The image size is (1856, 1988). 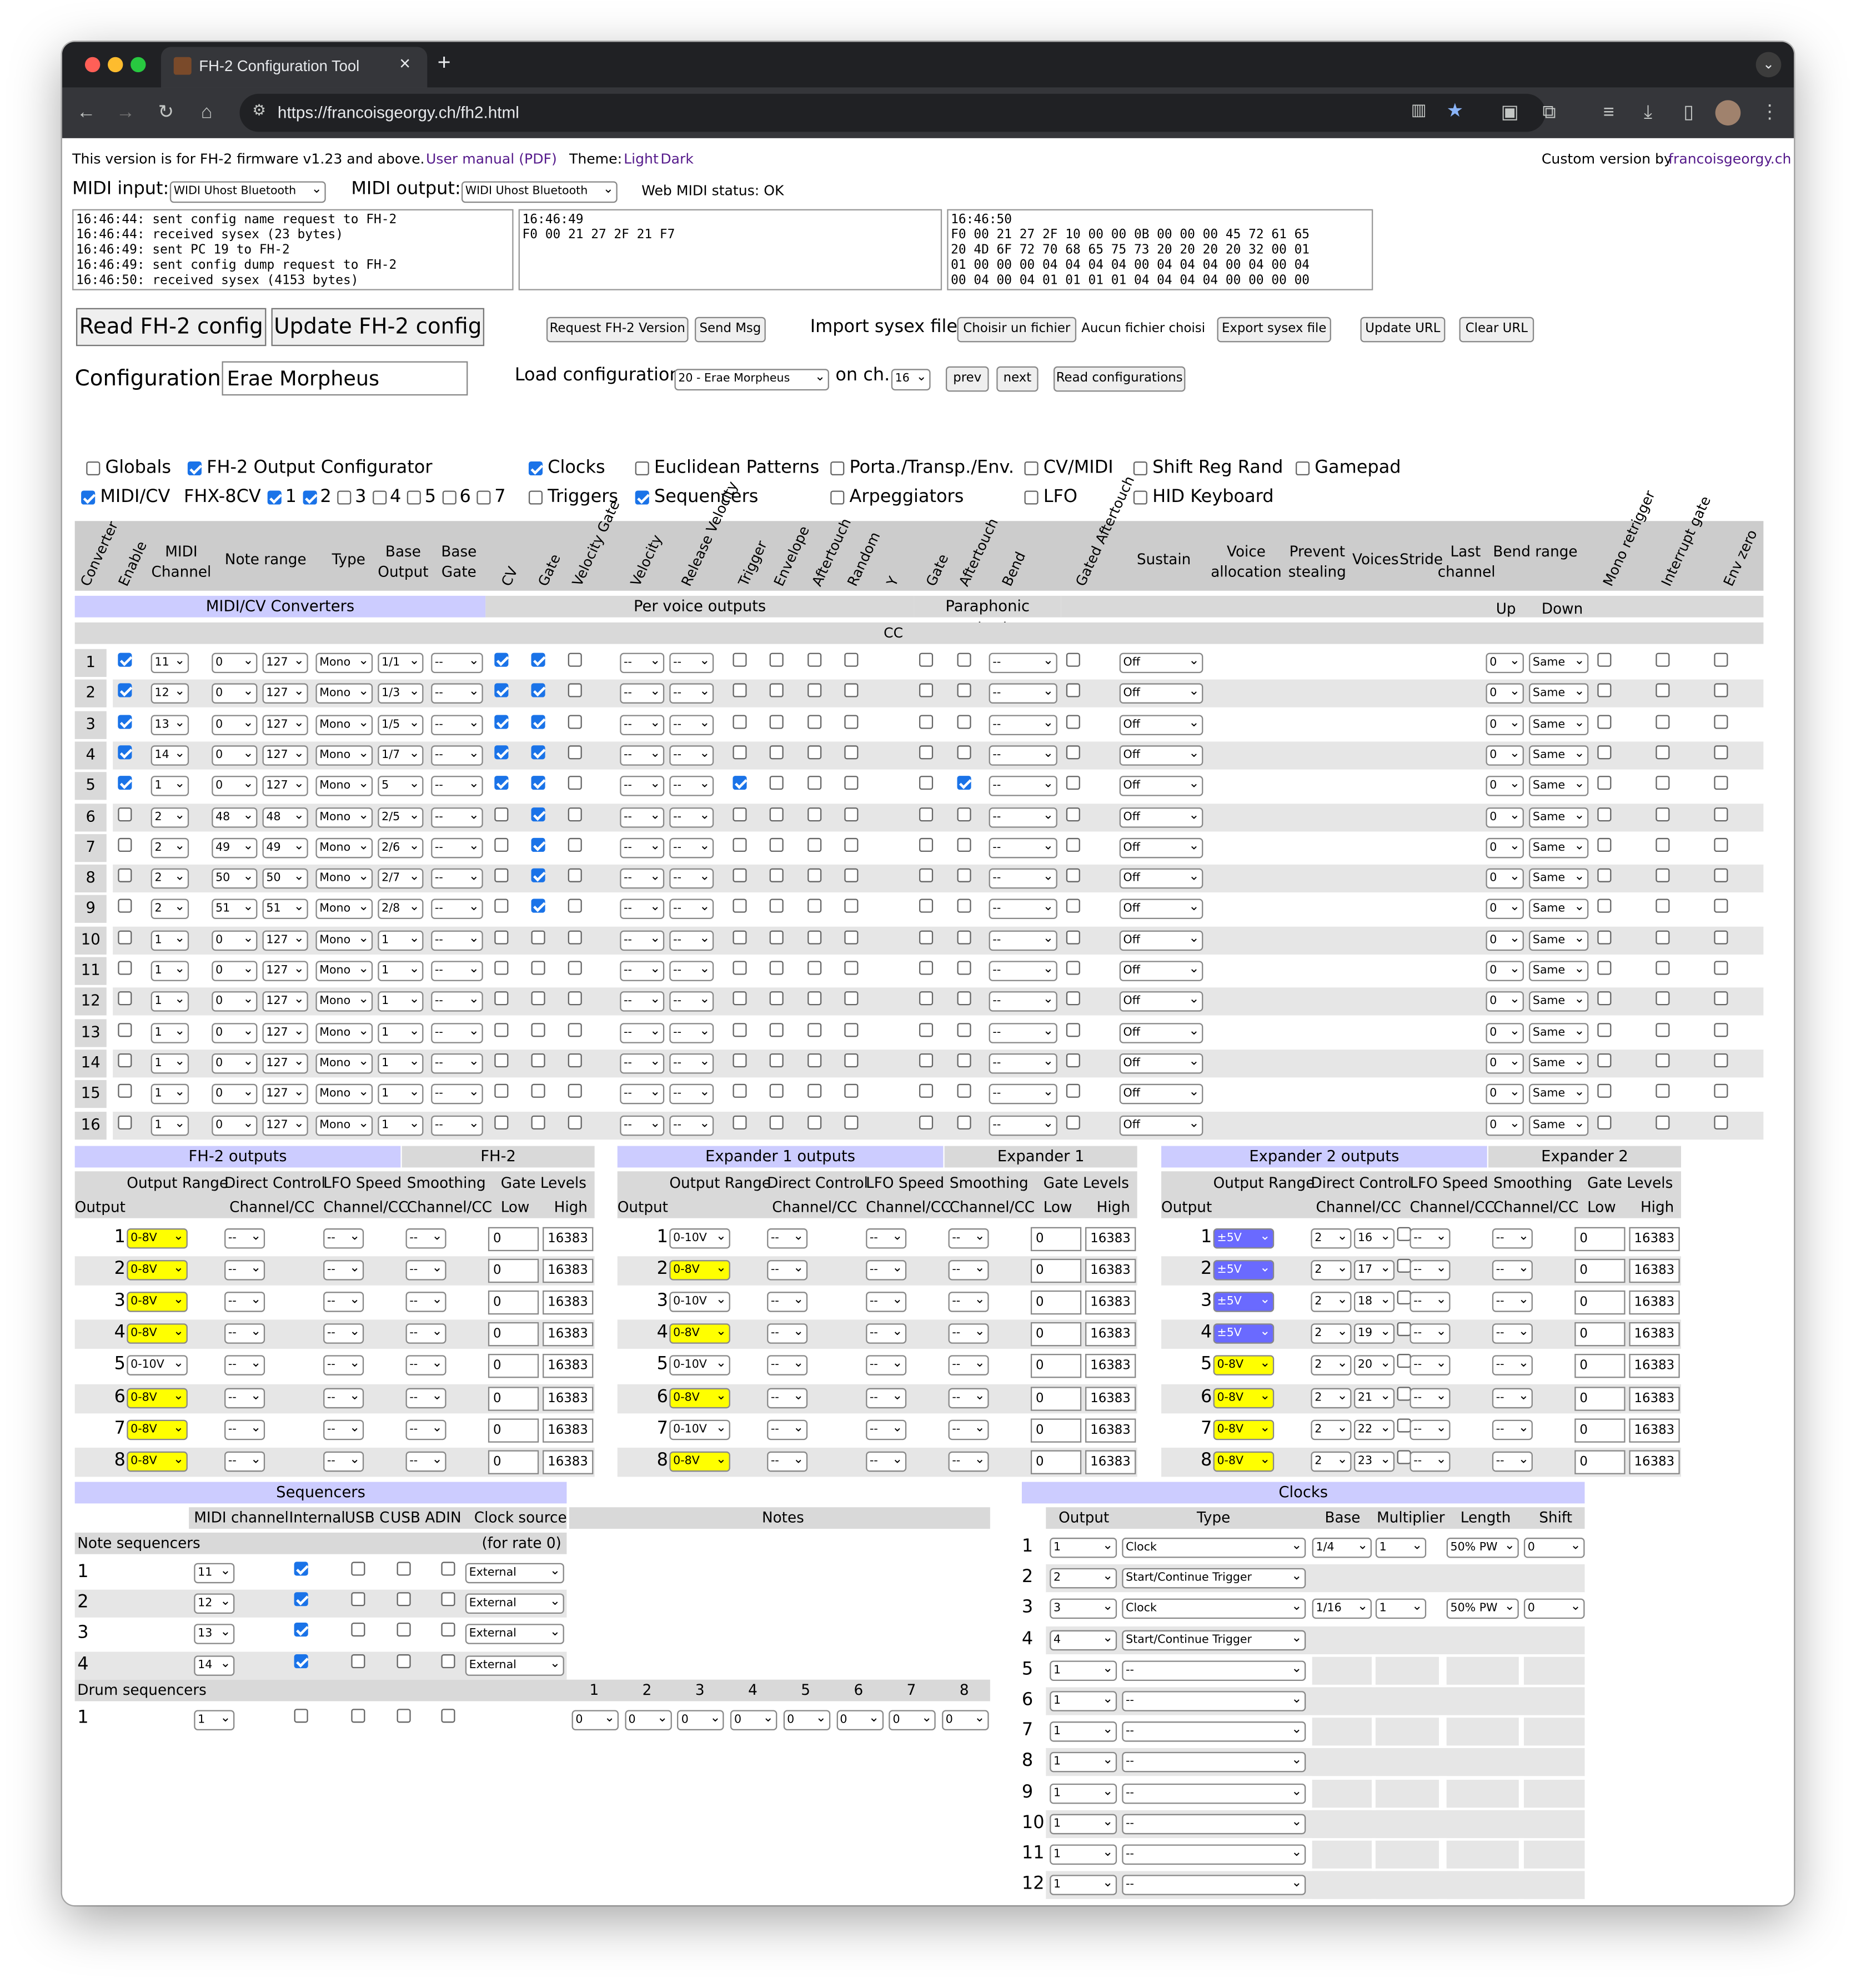 I want to click on envelope-checkbox, so click(x=776, y=998).